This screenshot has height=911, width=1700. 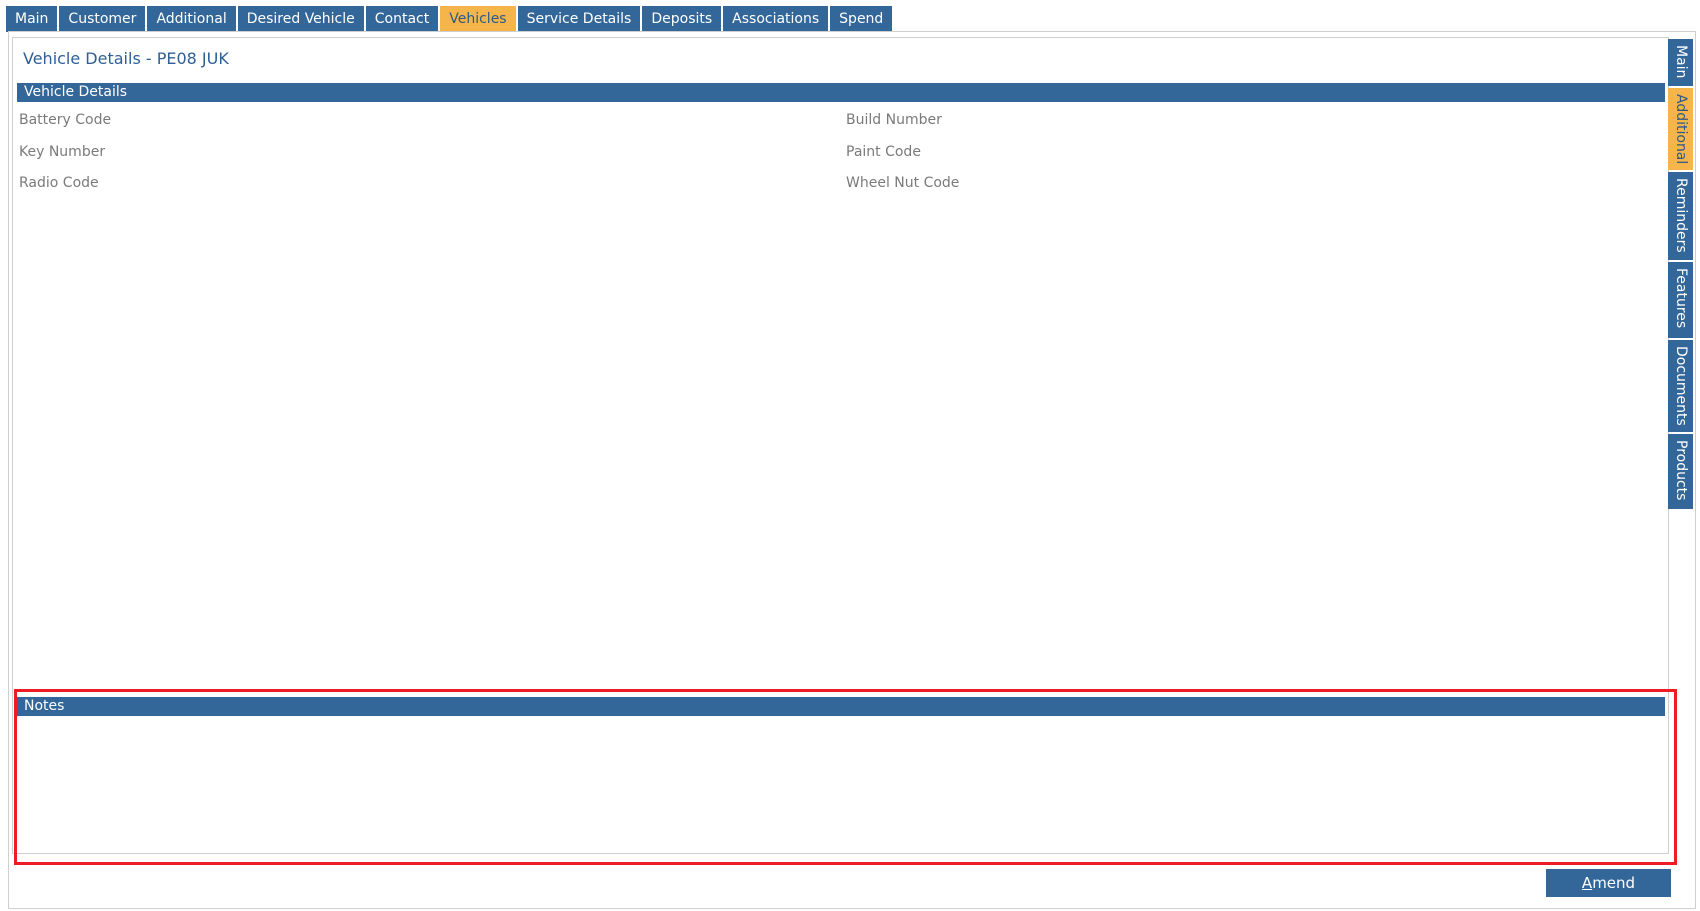 I want to click on notes-header: Notes, so click(x=841, y=706).